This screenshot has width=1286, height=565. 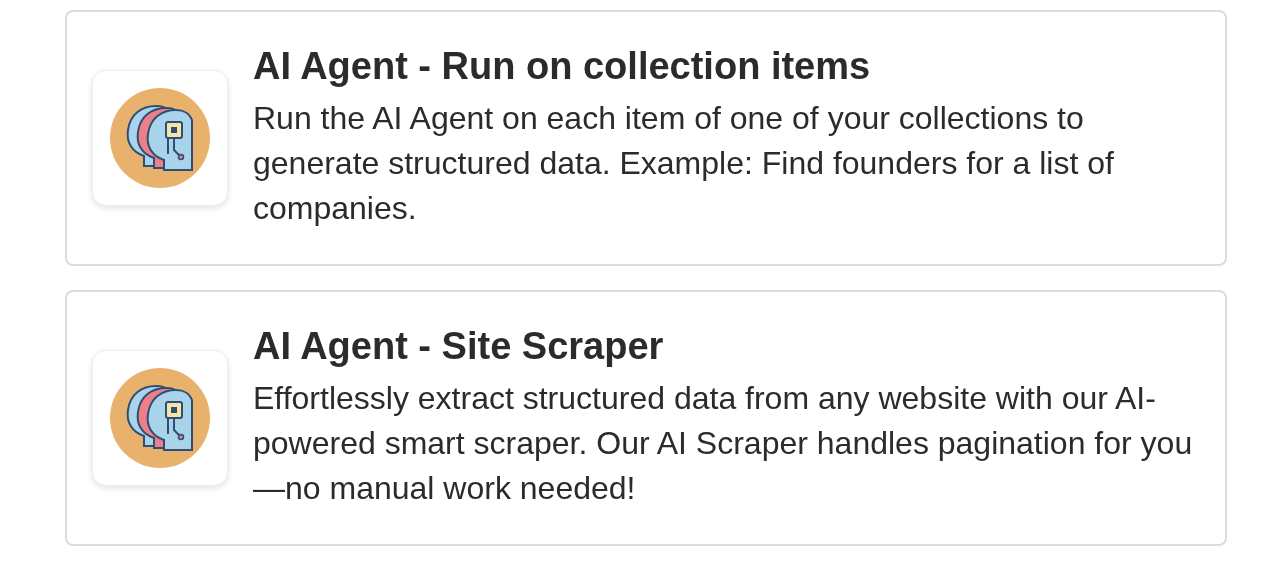 What do you see at coordinates (562, 66) in the screenshot?
I see `card-title: AI Agent - Run on collection items` at bounding box center [562, 66].